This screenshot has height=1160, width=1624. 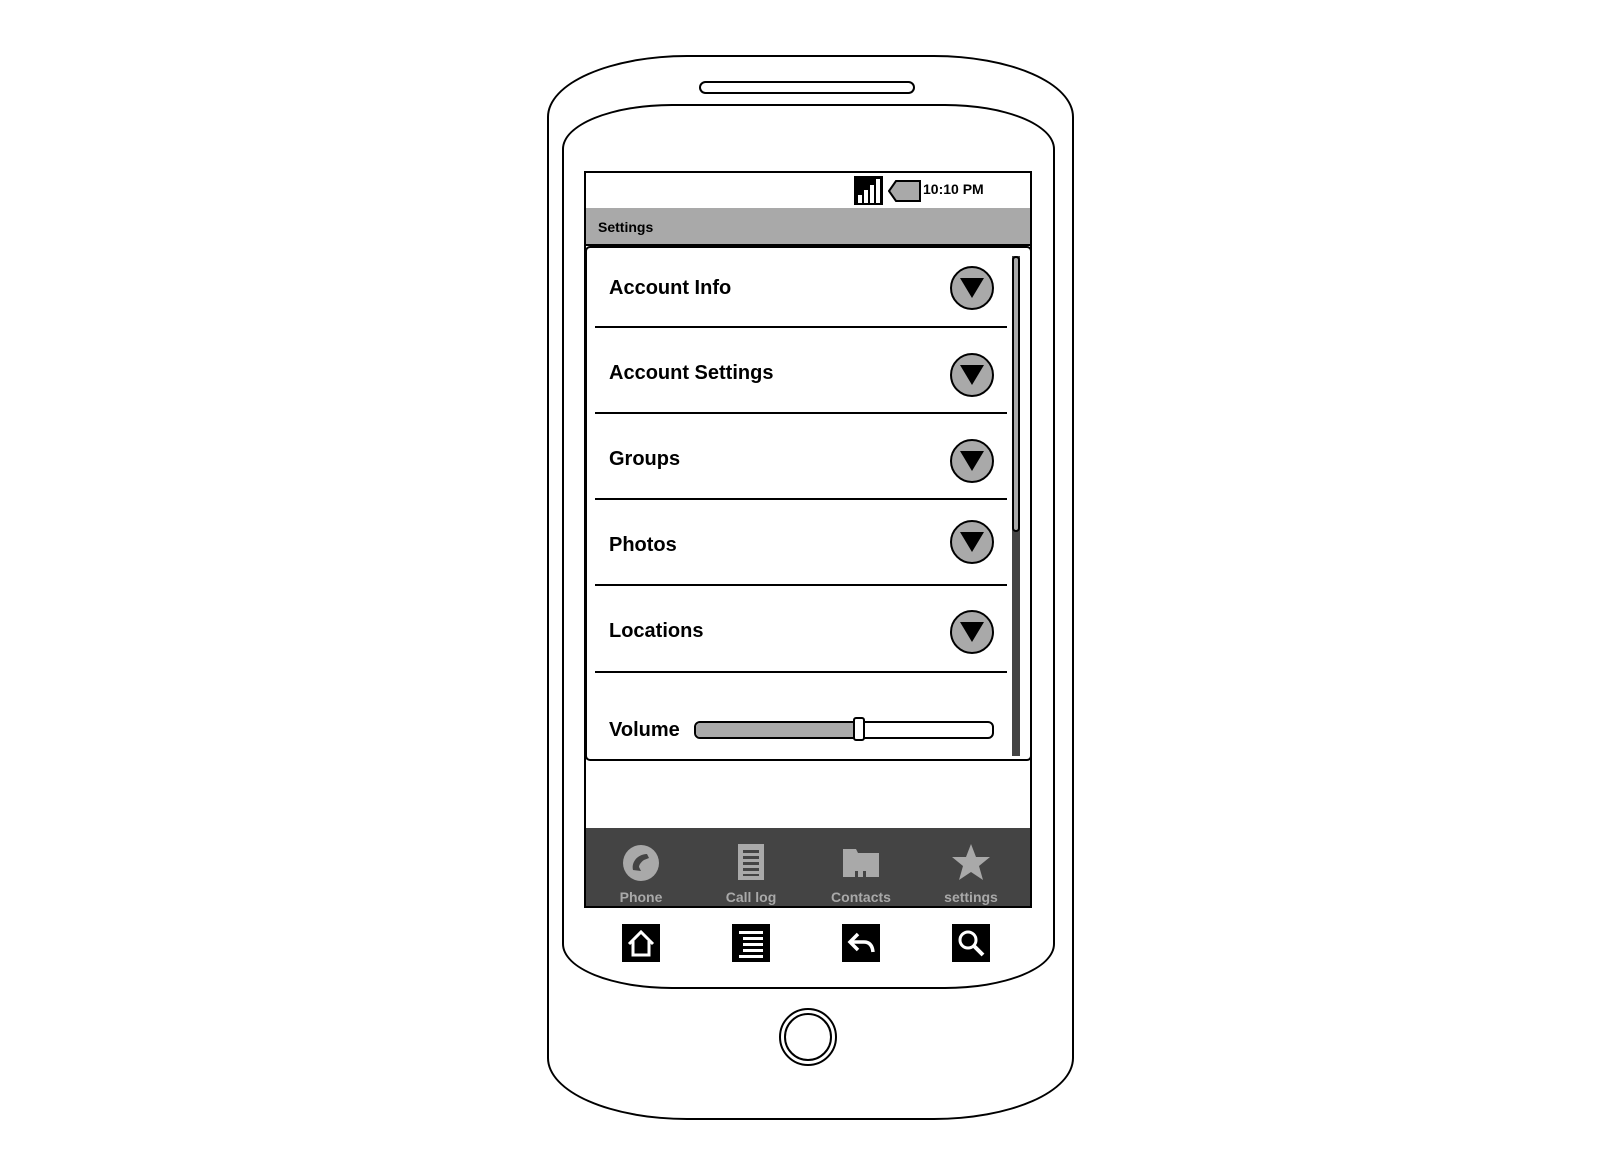 What do you see at coordinates (751, 862) in the screenshot?
I see `call-log-icon` at bounding box center [751, 862].